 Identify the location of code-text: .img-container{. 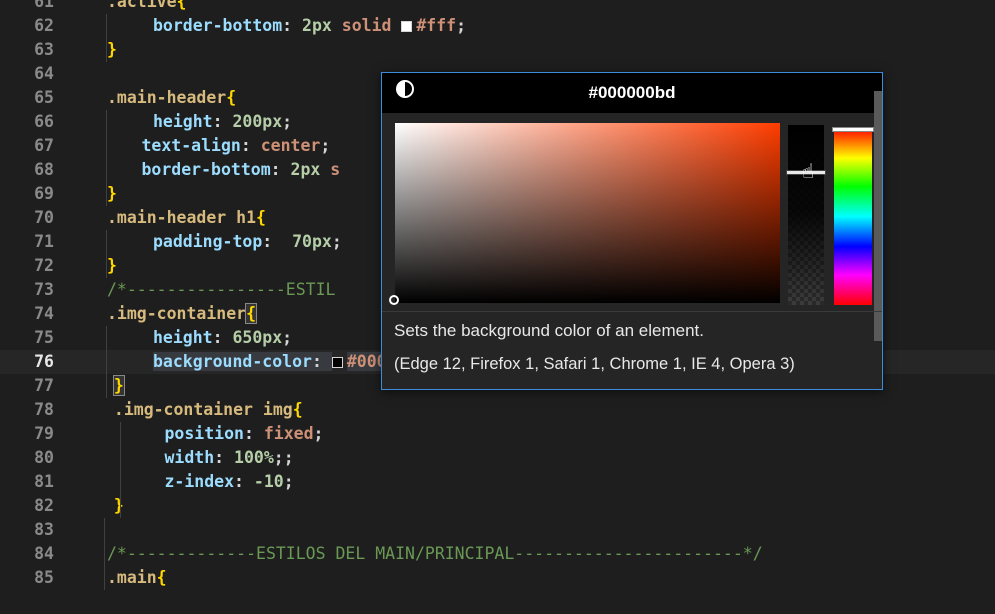
(182, 314).